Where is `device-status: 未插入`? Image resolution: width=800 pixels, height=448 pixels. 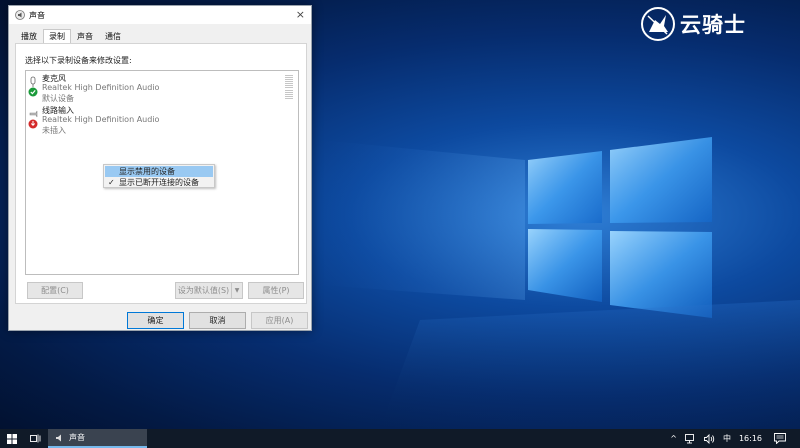 device-status: 未插入 is located at coordinates (54, 130).